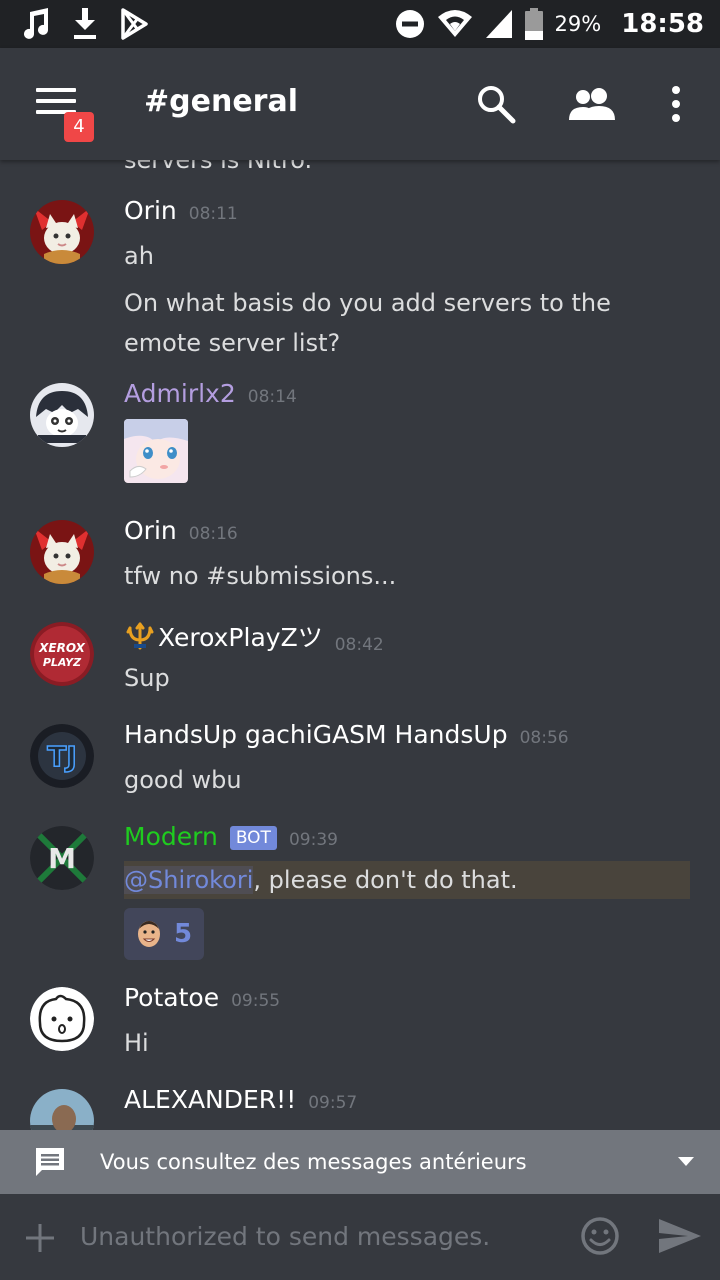  I want to click on avatar: TJ, so click(62, 756).